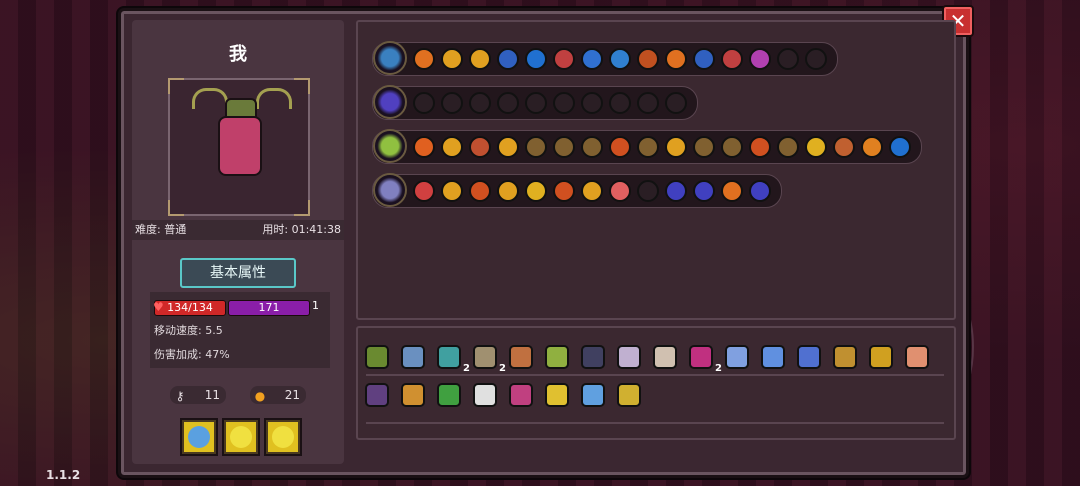 This screenshot has width=1080, height=486. I want to click on amulet-icon, so click(845, 357).